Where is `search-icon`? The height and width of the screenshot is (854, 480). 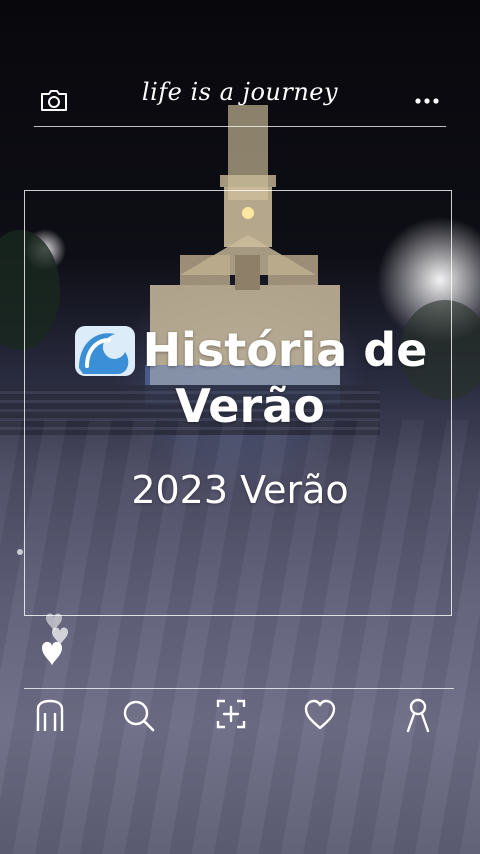 search-icon is located at coordinates (138, 715).